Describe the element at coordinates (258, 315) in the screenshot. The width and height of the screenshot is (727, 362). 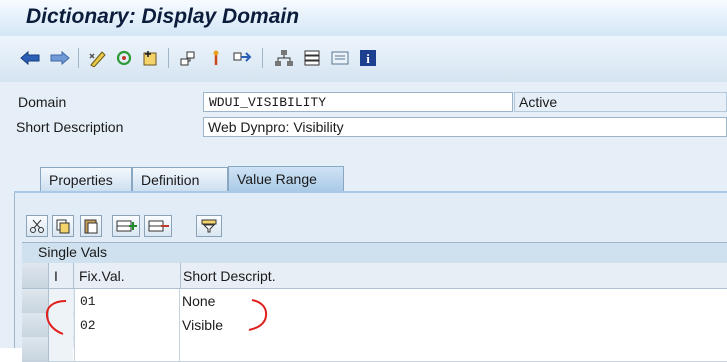
I see `right-bracket` at that location.